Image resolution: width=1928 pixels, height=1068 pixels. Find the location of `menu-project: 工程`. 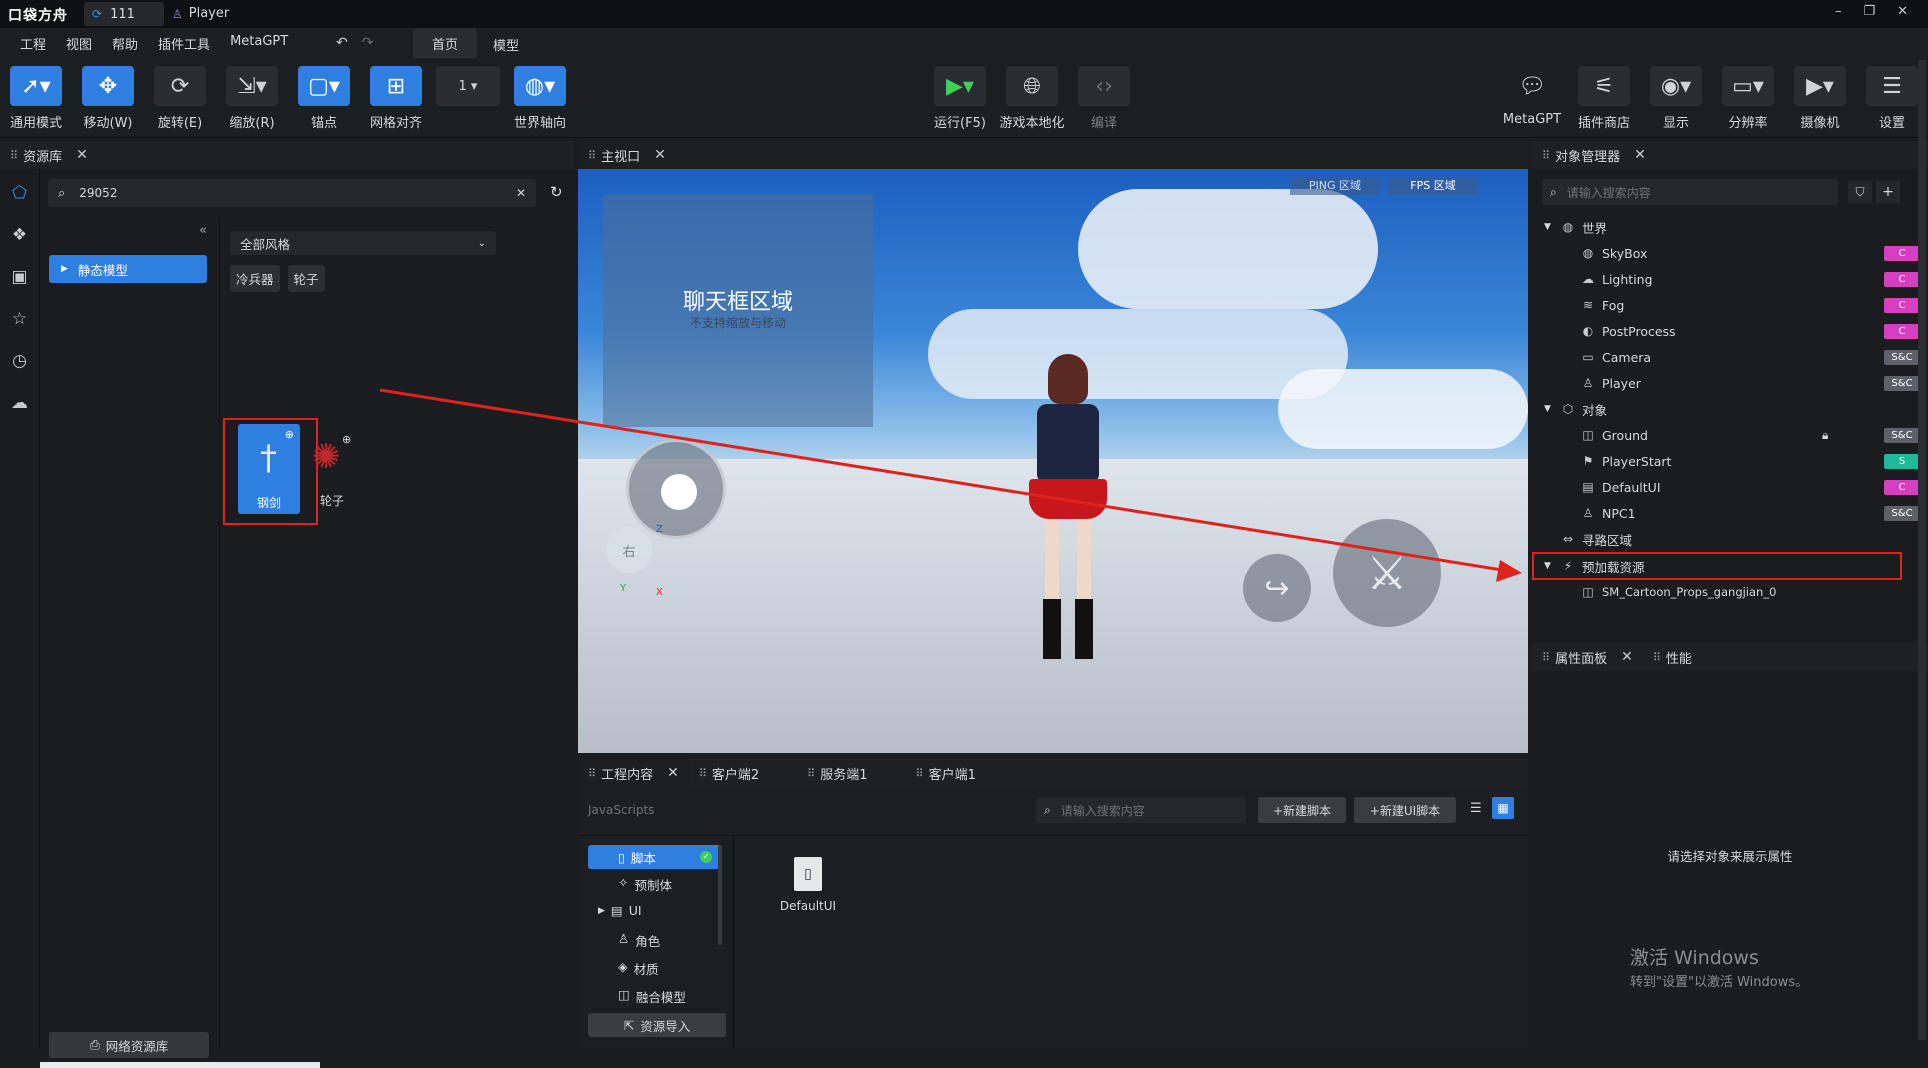

menu-project: 工程 is located at coordinates (33, 43).